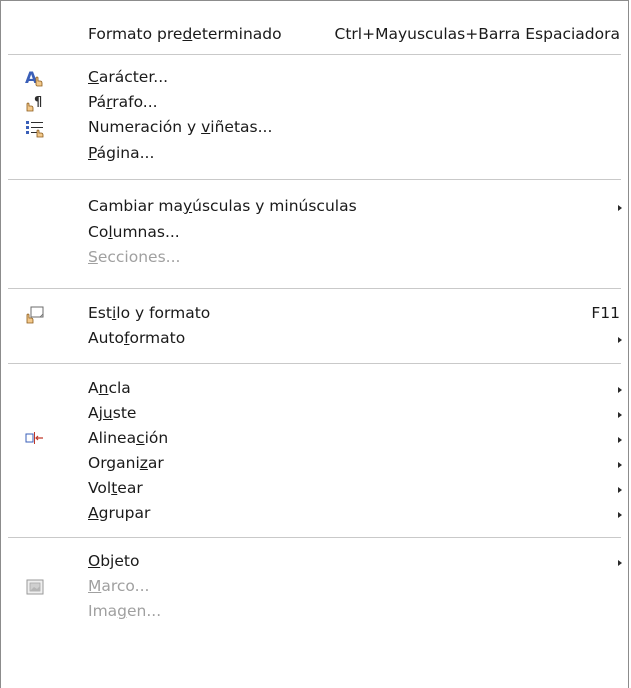 The width and height of the screenshot is (631, 688). I want to click on menu-item-label: Agrupar, so click(119, 513).